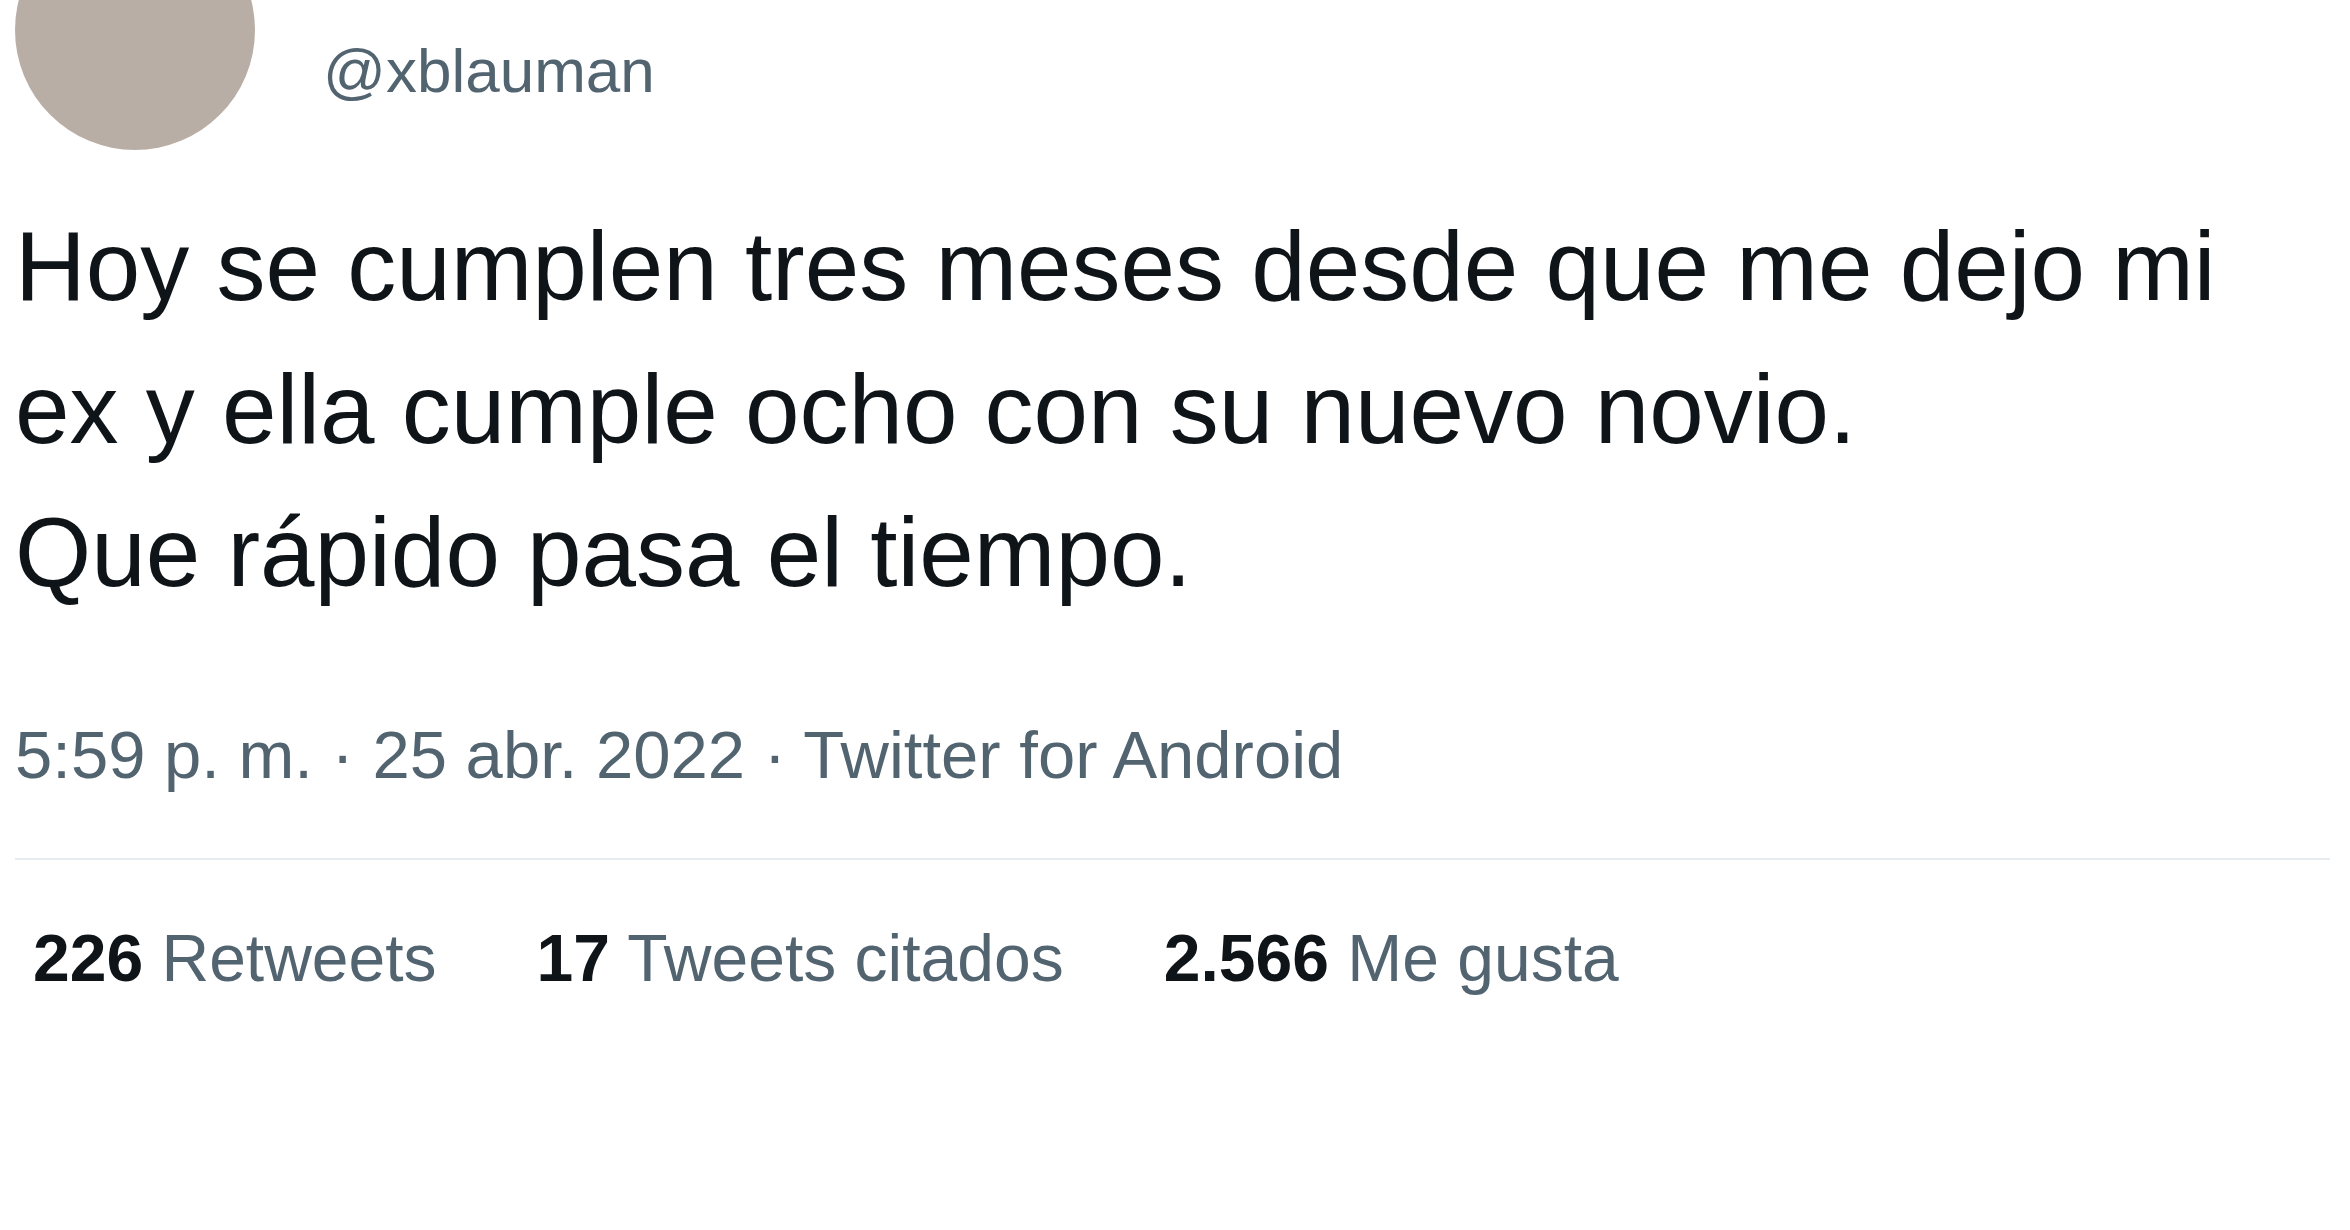 The height and width of the screenshot is (1230, 2350). Describe the element at coordinates (1391, 958) in the screenshot. I see `stat-link: 2.566 Me gusta` at that location.